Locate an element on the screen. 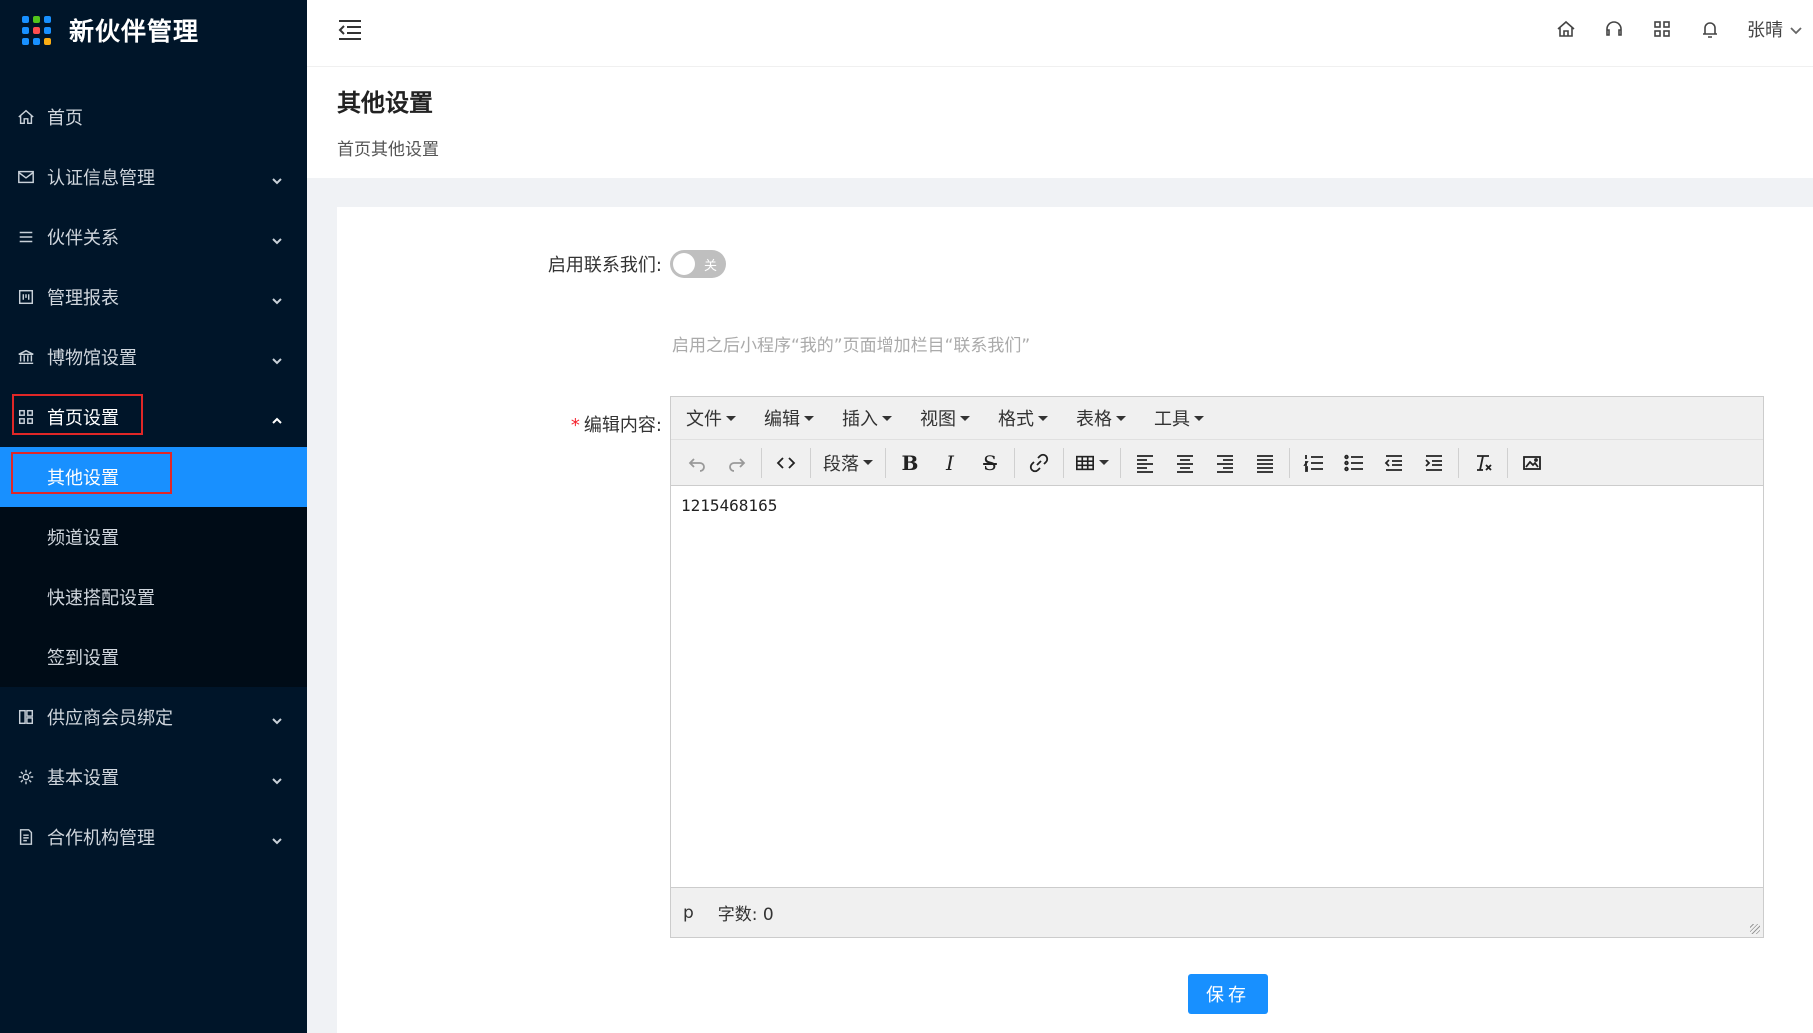  undo-icon is located at coordinates (697, 463).